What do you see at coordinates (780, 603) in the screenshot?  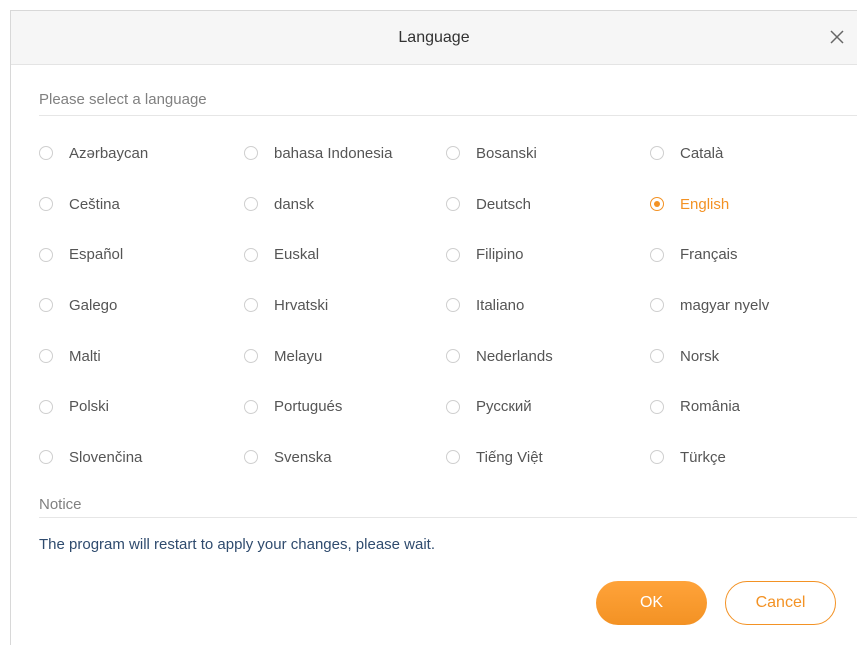 I see `cancel-button: Cancel` at bounding box center [780, 603].